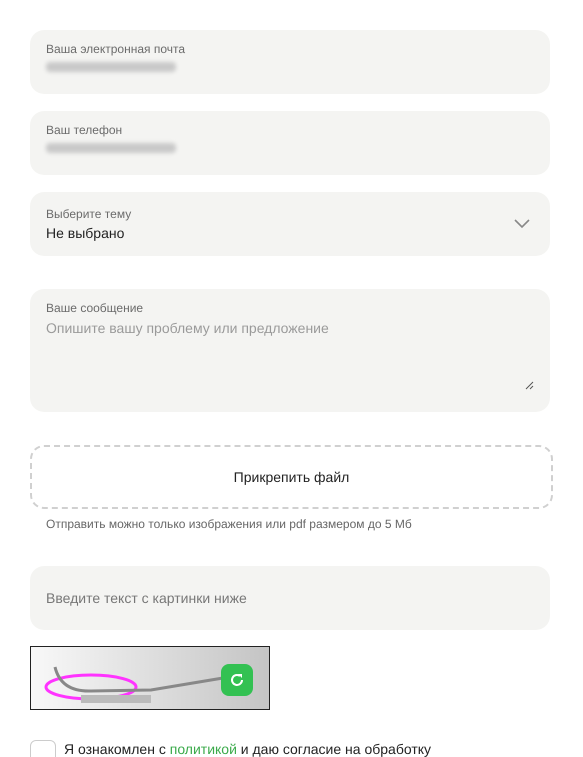  Describe the element at coordinates (290, 143) in the screenshot. I see `input-field: Ваш телефон` at that location.